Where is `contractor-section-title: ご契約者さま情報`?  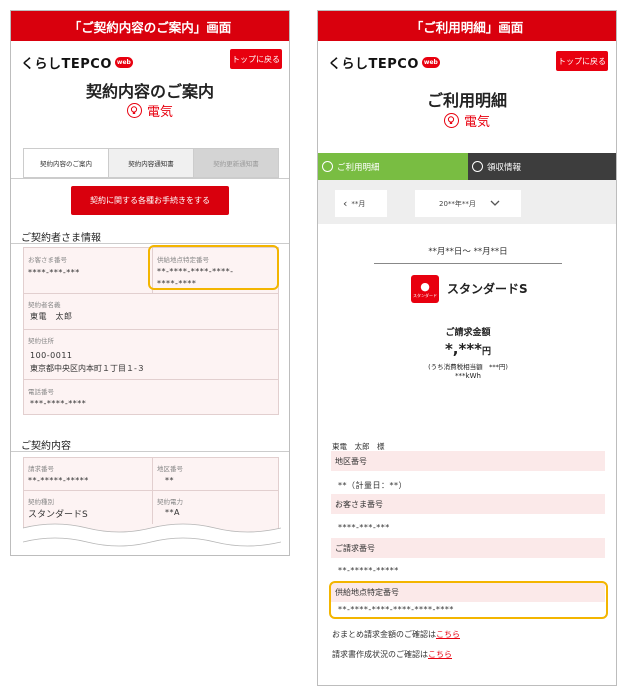 contractor-section-title: ご契約者さま情報 is located at coordinates (61, 238).